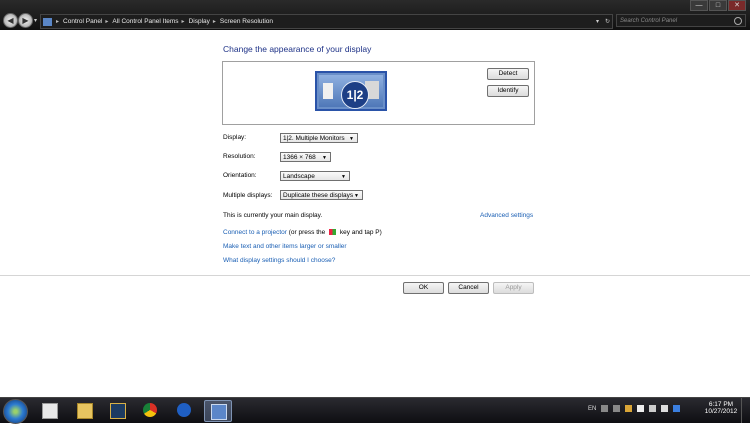 This screenshot has height=424, width=750. I want to click on minimize-button: —, so click(699, 5).